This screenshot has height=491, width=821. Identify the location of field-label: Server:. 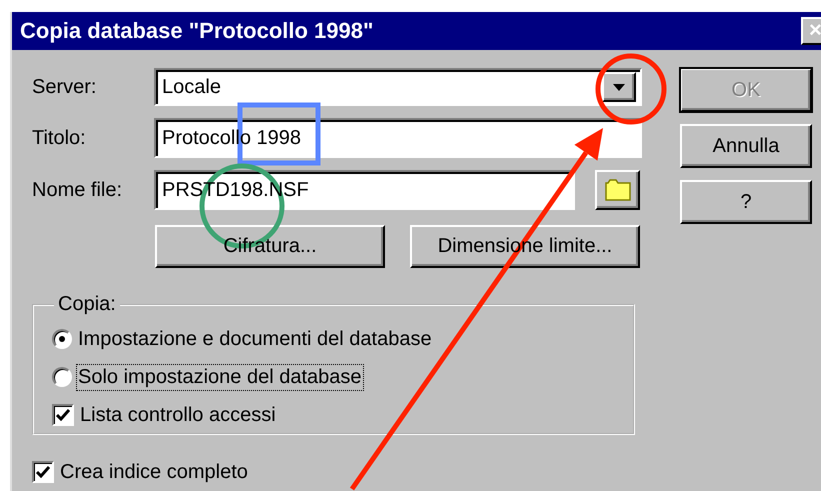
(65, 87).